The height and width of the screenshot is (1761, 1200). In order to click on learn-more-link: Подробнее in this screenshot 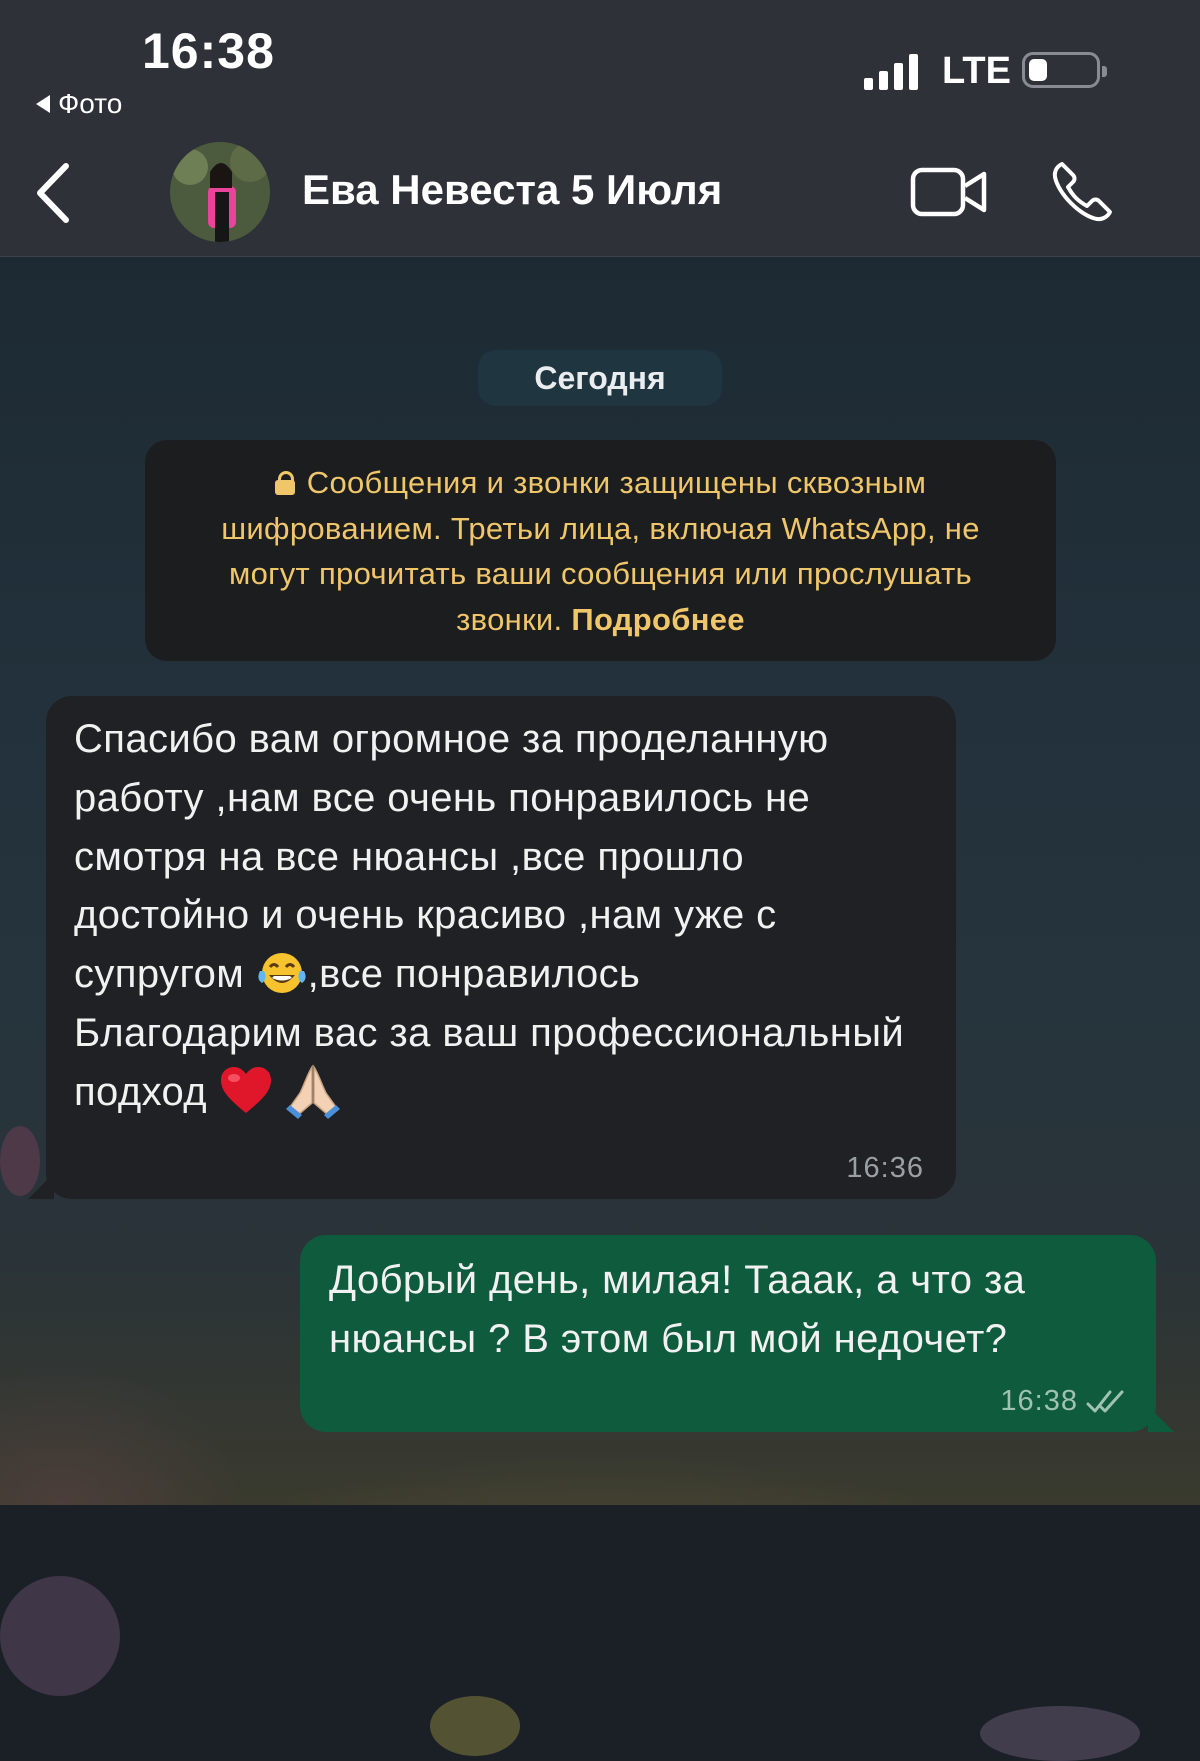, I will do `click(657, 619)`.